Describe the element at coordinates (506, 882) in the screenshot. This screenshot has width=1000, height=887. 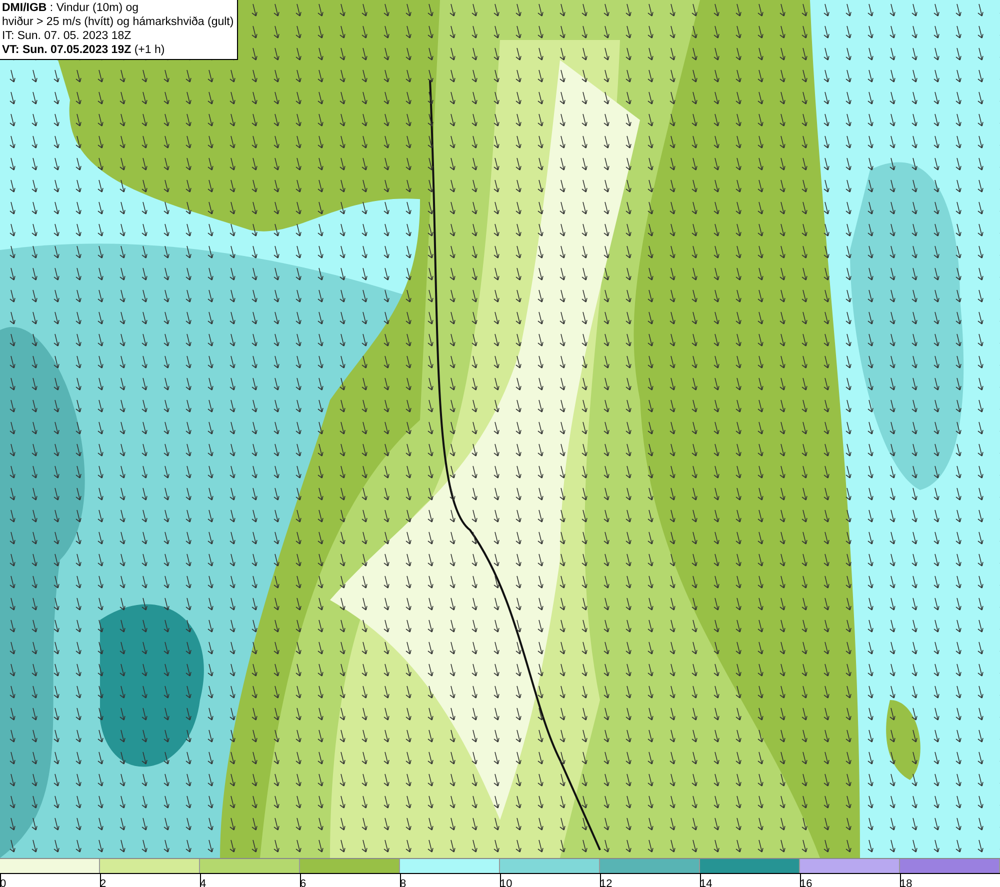
I see `scale-label: 10` at that location.